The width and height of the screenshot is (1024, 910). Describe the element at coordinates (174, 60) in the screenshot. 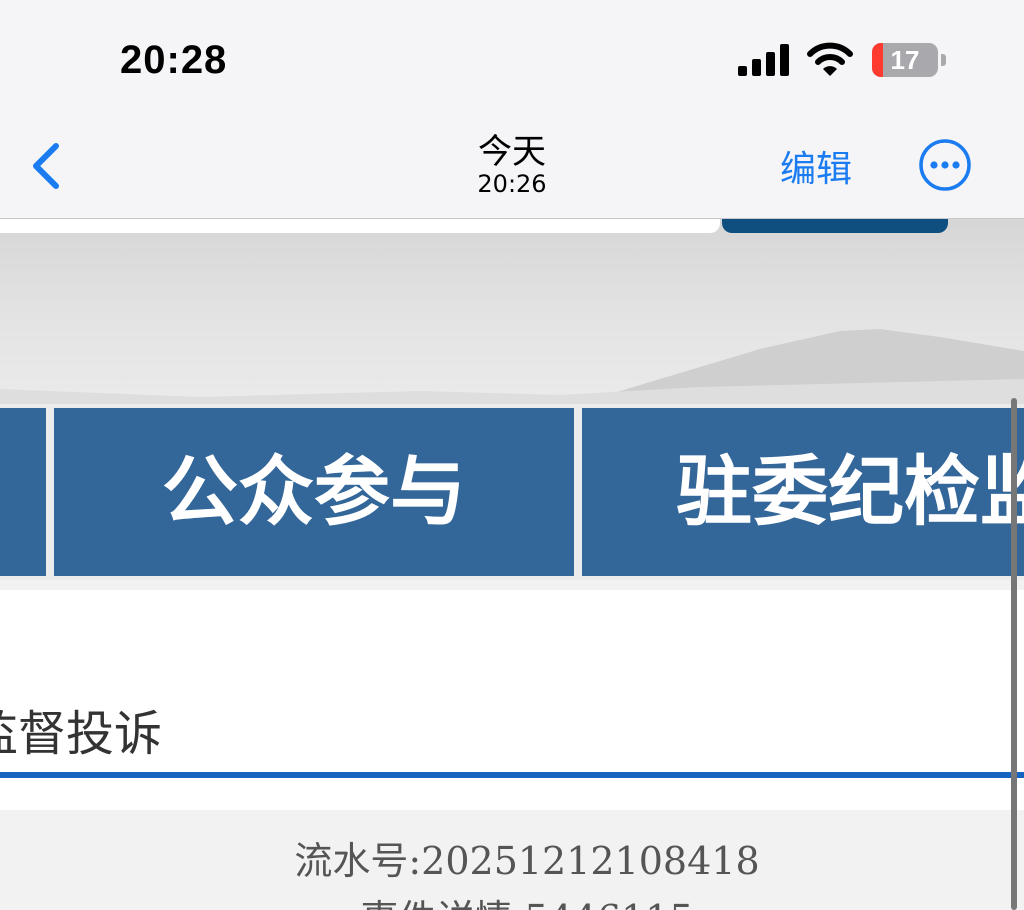

I see `status-time: 20:28` at that location.